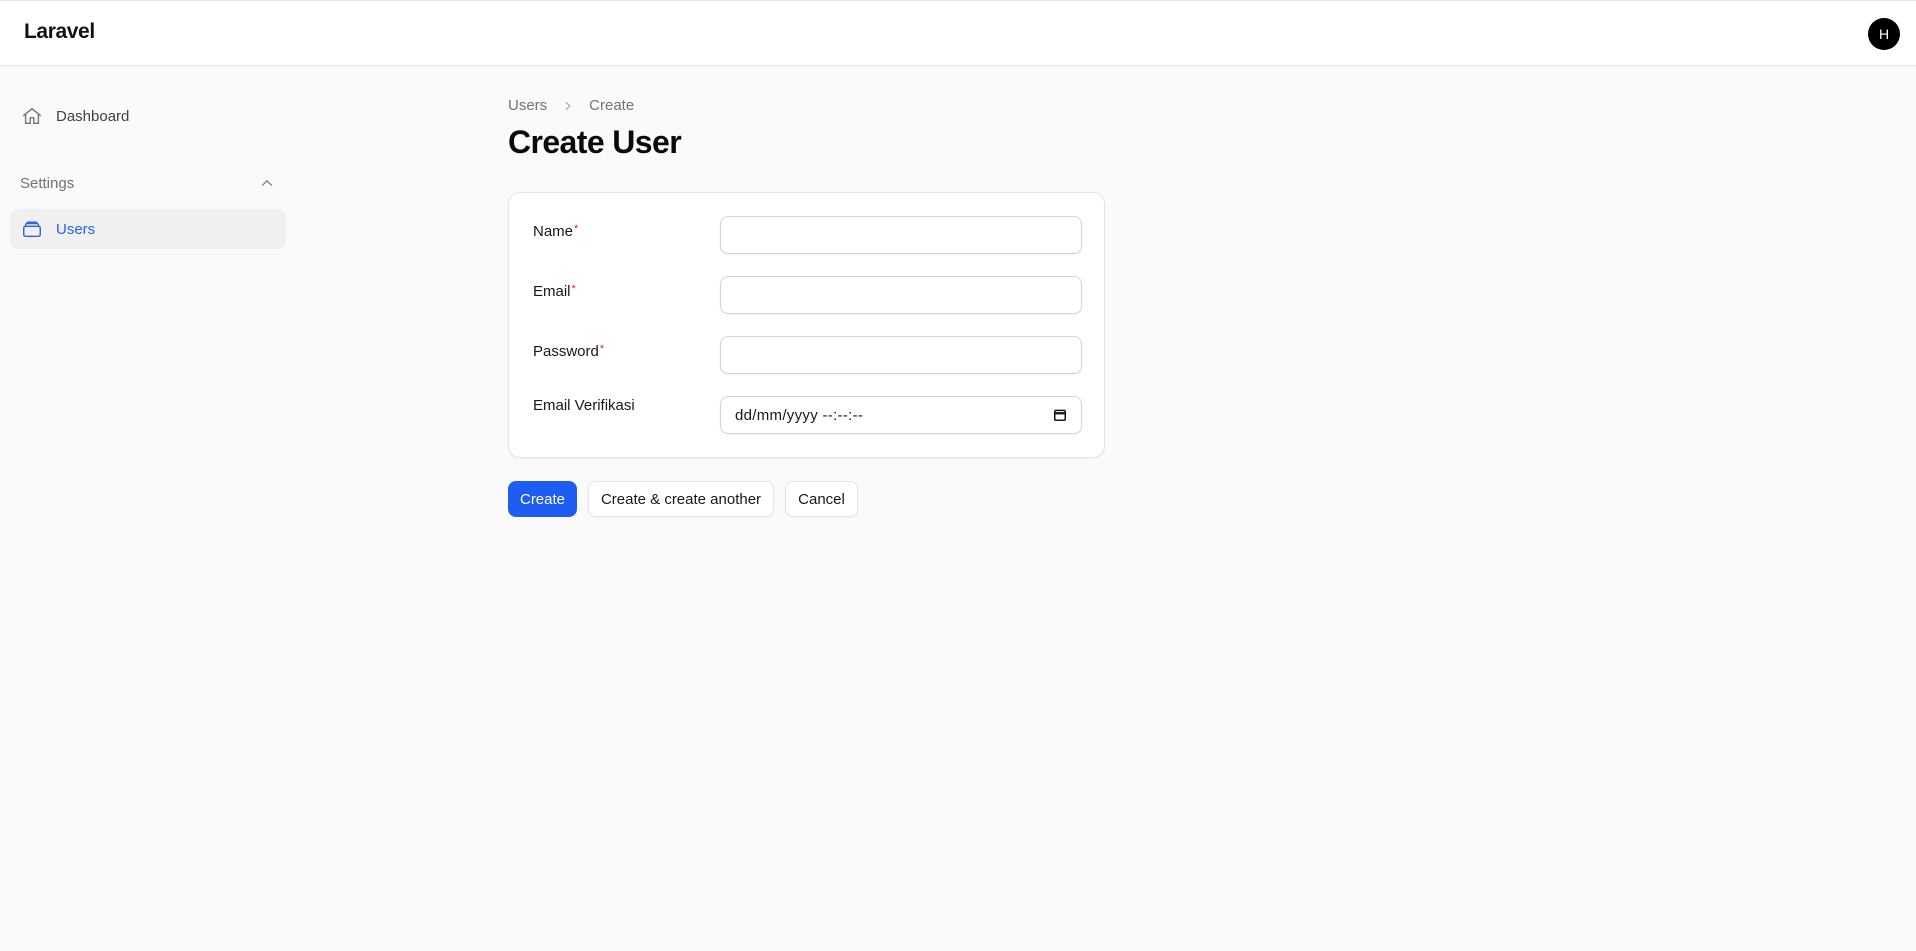 This screenshot has height=951, width=1916. Describe the element at coordinates (59, 32) in the screenshot. I see `brand-logo: Laravel` at that location.